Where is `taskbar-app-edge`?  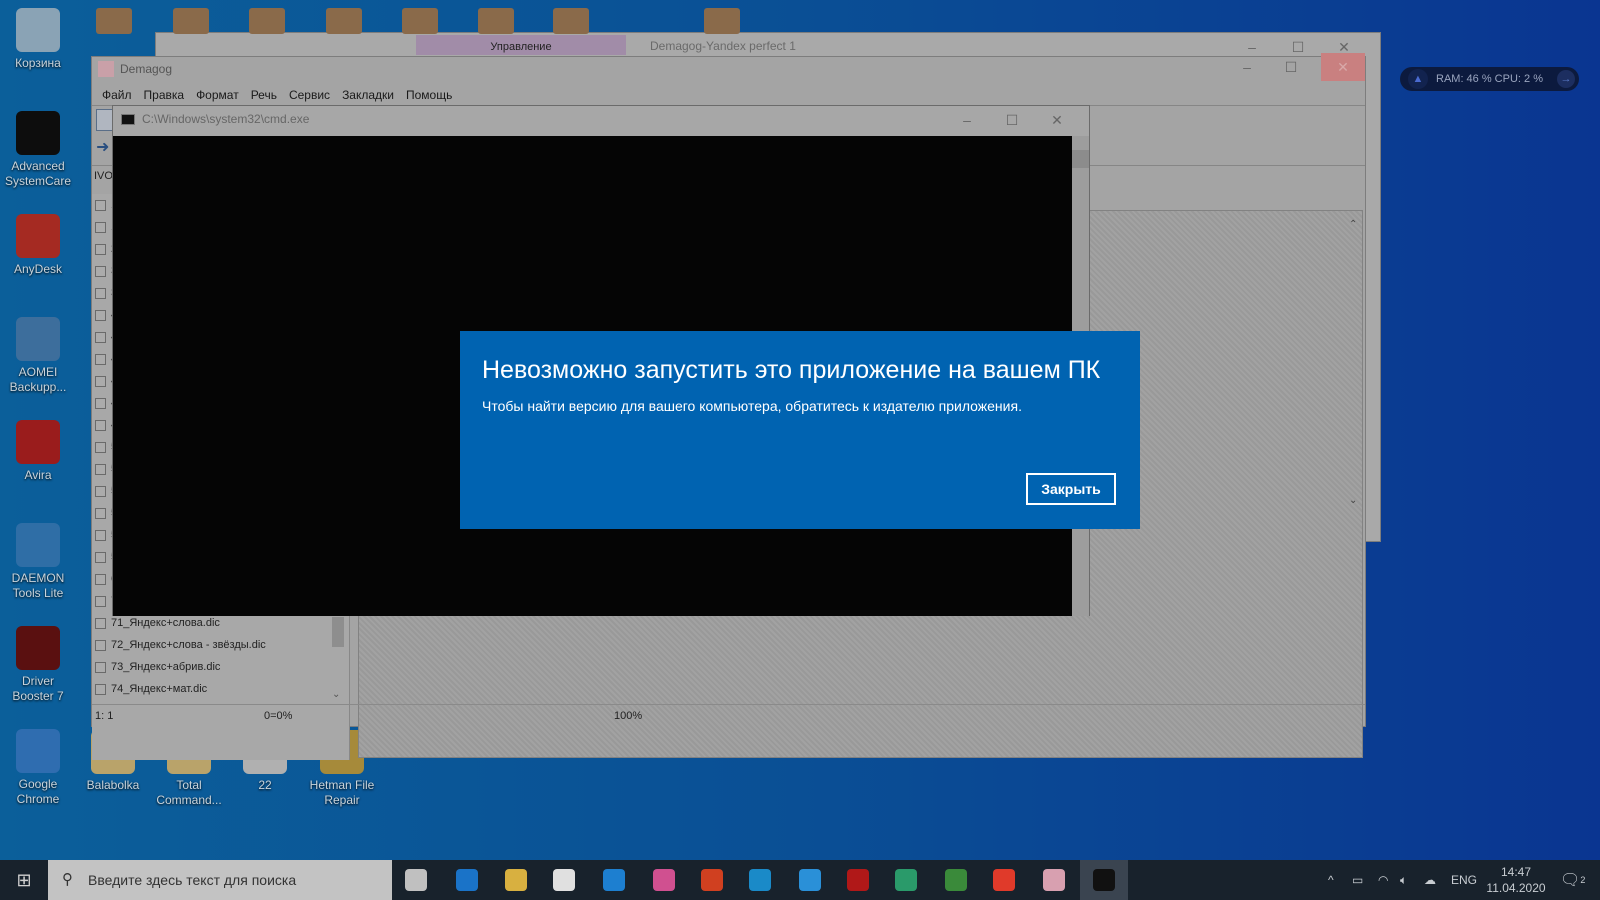 taskbar-app-edge is located at coordinates (467, 880).